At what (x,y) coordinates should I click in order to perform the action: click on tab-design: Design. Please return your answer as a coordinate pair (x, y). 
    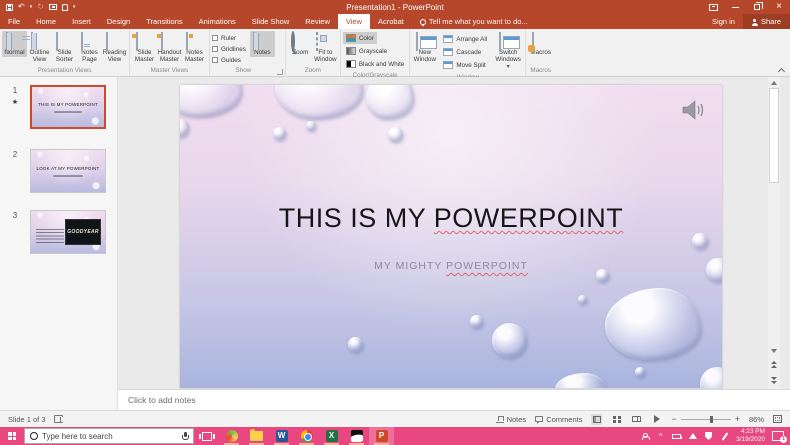
    Looking at the image, I should click on (118, 21).